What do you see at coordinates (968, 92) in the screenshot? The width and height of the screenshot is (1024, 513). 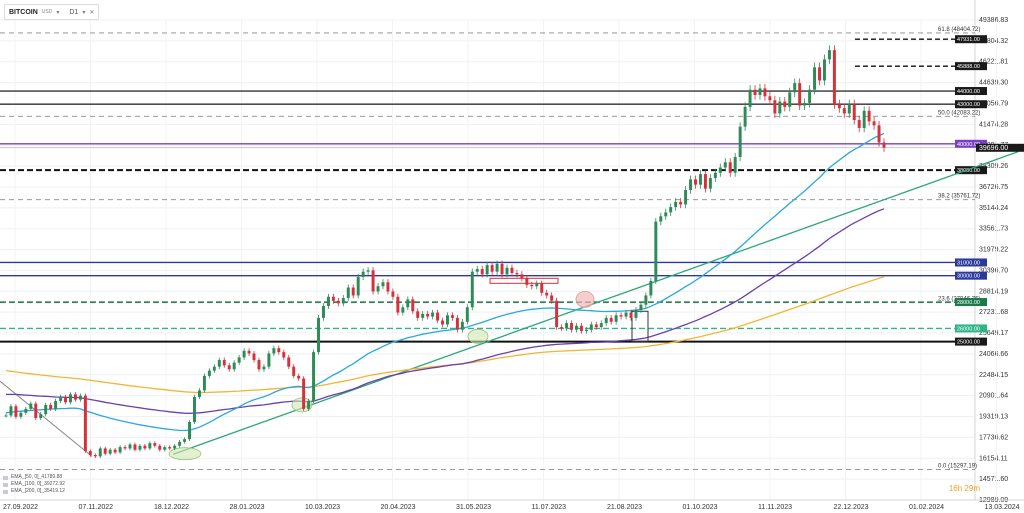 I see `level-label: 44000.00` at bounding box center [968, 92].